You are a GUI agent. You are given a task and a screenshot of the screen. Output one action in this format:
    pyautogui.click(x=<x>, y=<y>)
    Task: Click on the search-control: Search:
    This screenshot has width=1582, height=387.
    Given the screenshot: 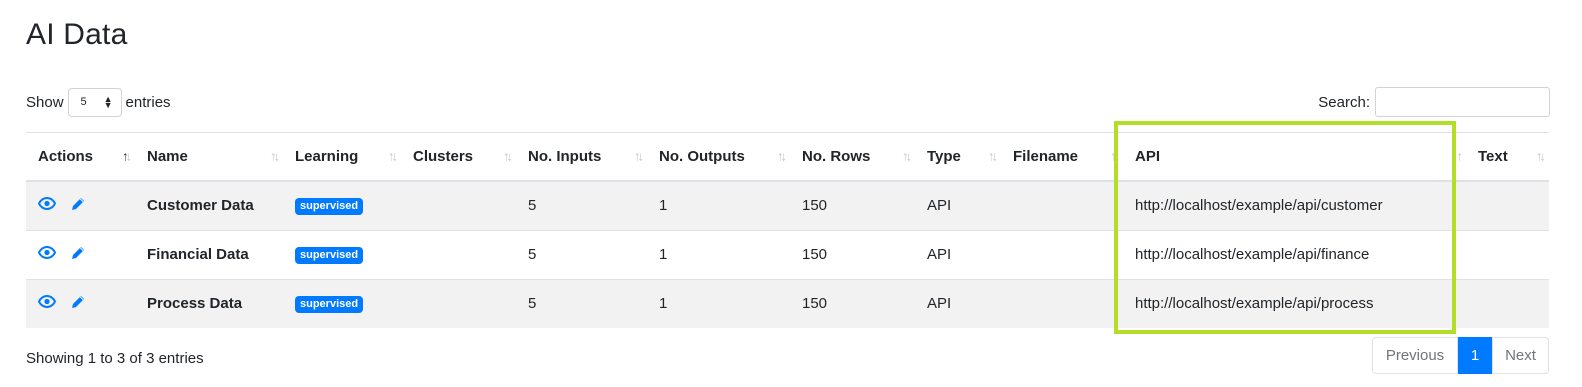 What is the action you would take?
    pyautogui.click(x=1434, y=102)
    